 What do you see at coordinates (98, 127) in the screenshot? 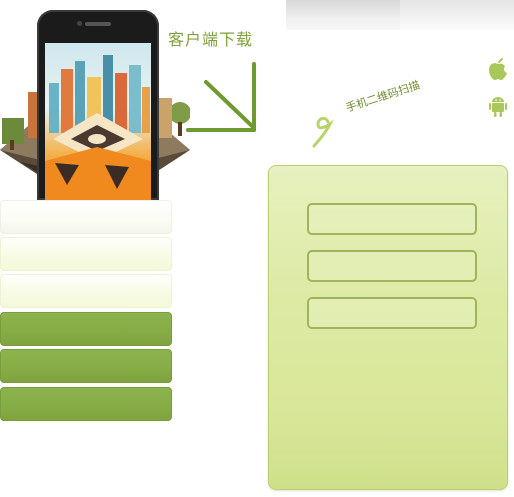
I see `city-illustration` at bounding box center [98, 127].